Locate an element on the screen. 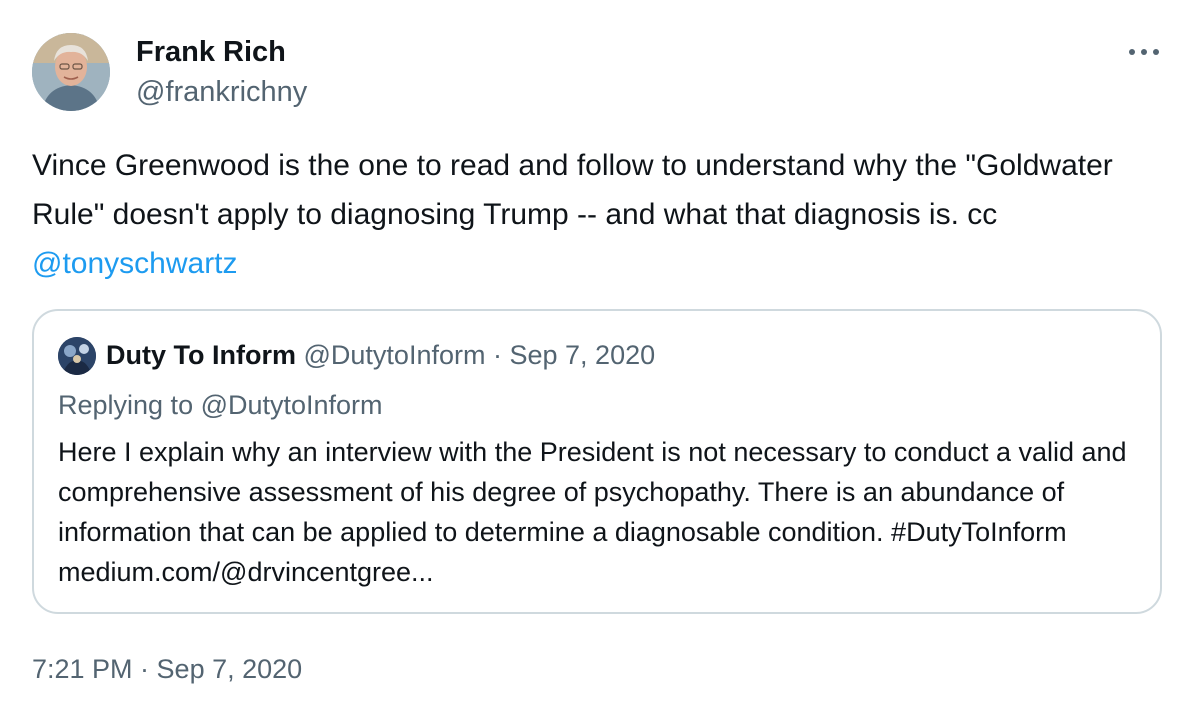 The height and width of the screenshot is (710, 1196). quoted-avatar-image is located at coordinates (77, 356).